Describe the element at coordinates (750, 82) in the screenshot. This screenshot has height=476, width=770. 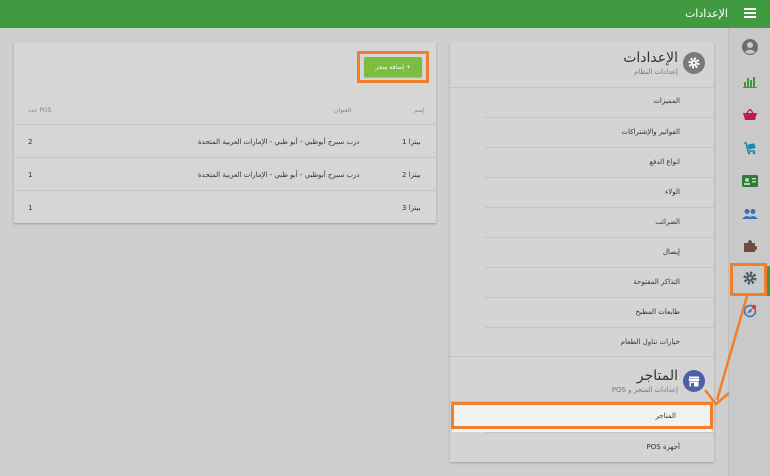
I see `reports-icon` at that location.